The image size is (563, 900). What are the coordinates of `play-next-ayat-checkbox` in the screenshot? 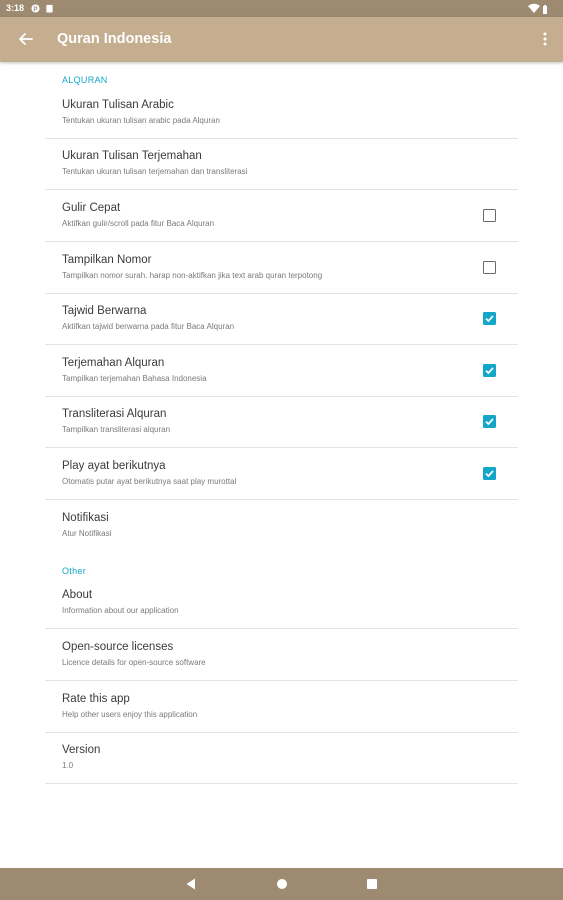 It's located at (489, 473).